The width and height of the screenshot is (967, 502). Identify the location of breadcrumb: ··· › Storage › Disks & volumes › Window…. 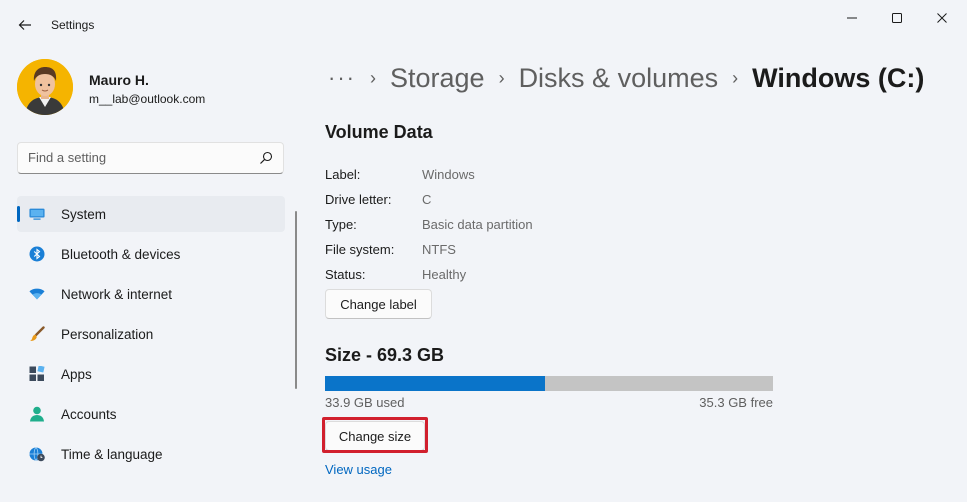
(626, 78).